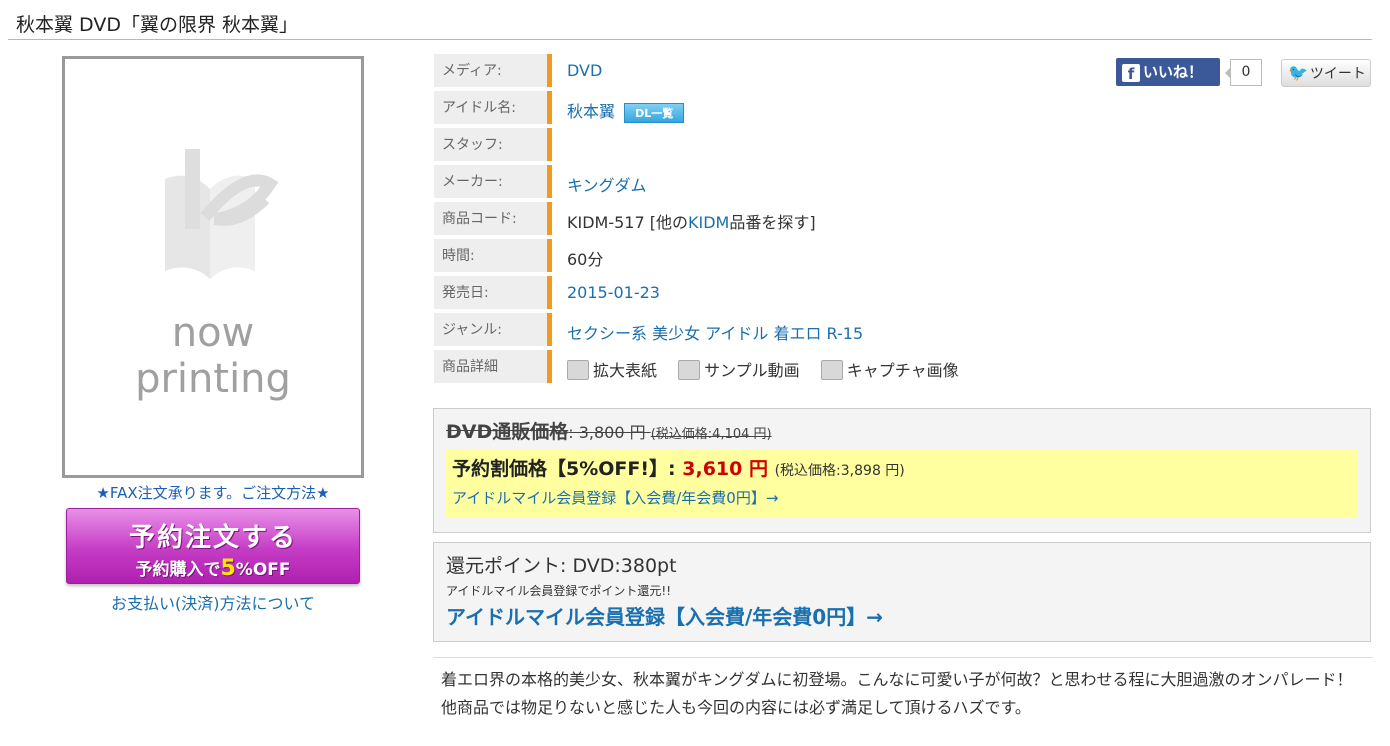  I want to click on idol-value: 秋本翼 DL一覧, so click(626, 110).